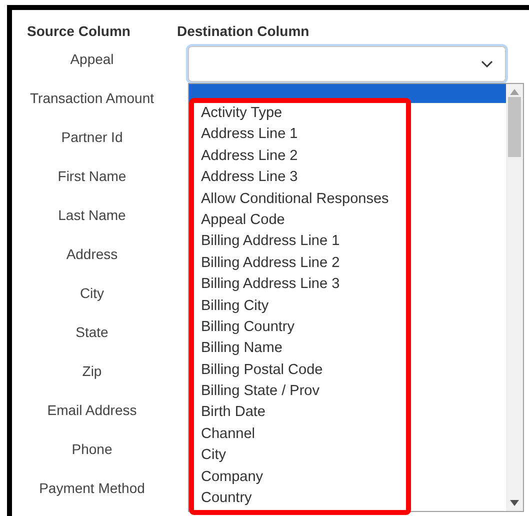 Image resolution: width=529 pixels, height=516 pixels. I want to click on source-column-label: First Name, so click(92, 176).